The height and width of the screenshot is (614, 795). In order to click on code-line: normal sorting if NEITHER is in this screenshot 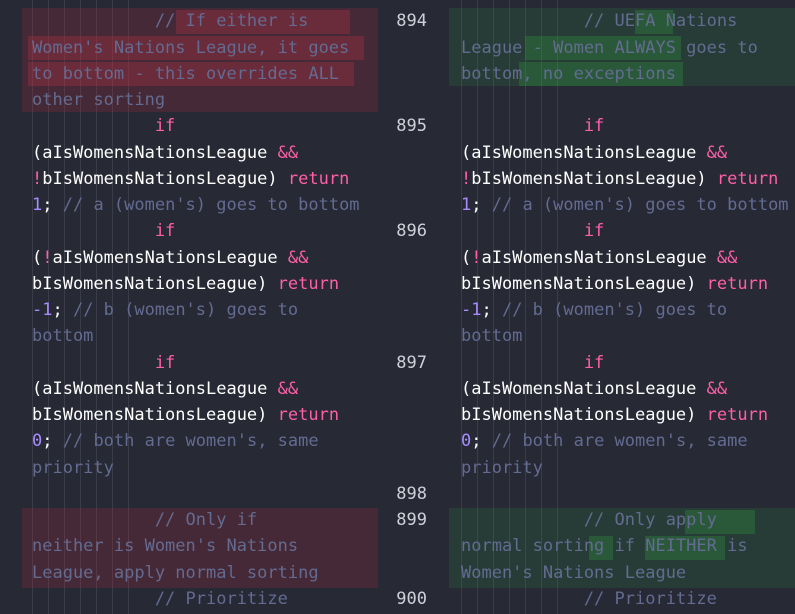, I will do `click(604, 546)`.